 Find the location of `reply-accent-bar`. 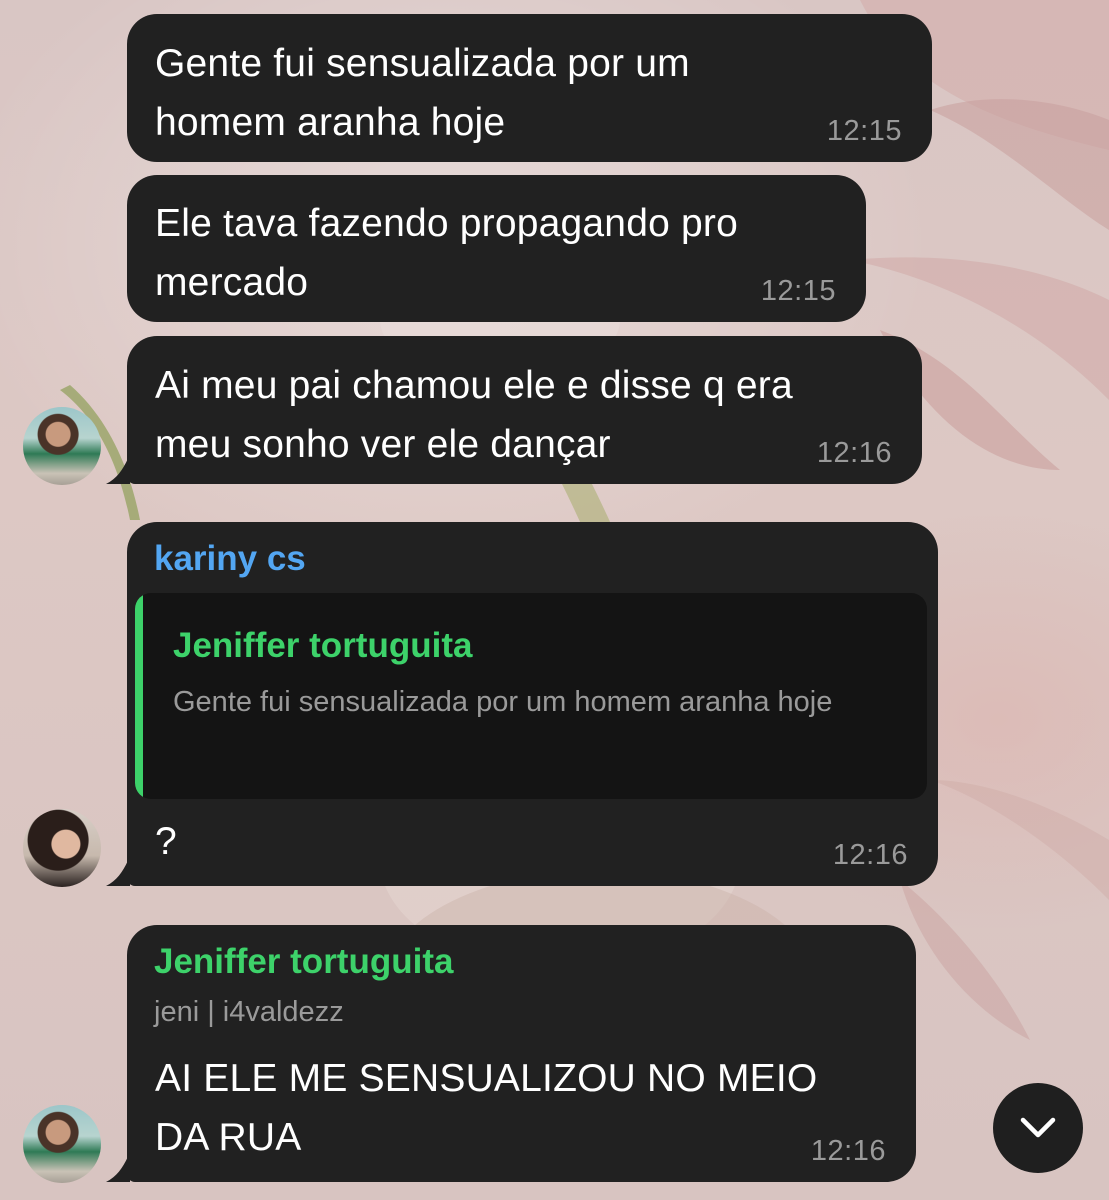

reply-accent-bar is located at coordinates (139, 696).